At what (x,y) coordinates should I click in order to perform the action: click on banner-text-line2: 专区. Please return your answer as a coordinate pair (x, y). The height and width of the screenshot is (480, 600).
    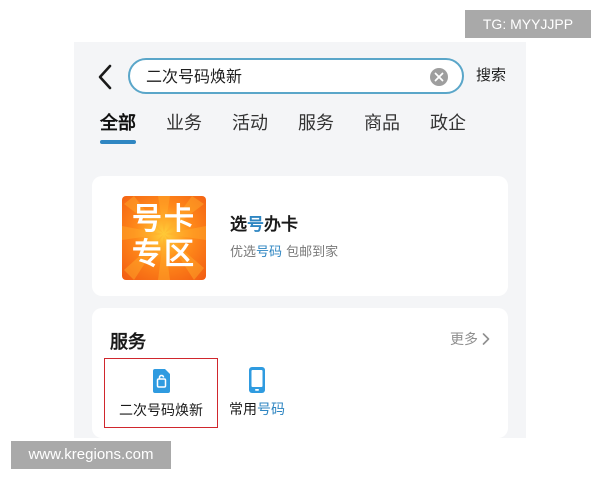
    Looking at the image, I should click on (164, 254).